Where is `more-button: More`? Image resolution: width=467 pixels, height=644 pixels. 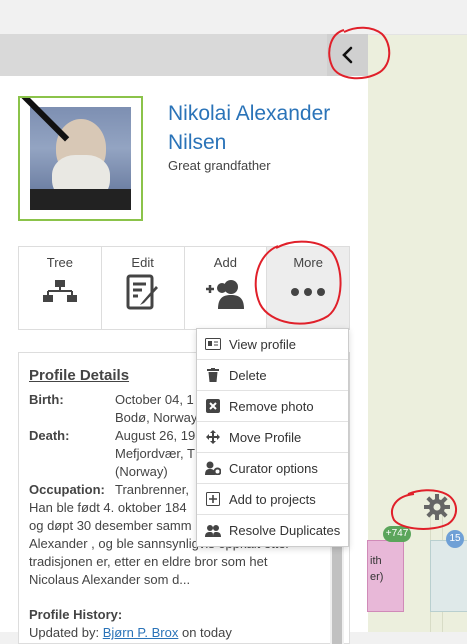 more-button: More is located at coordinates (308, 288).